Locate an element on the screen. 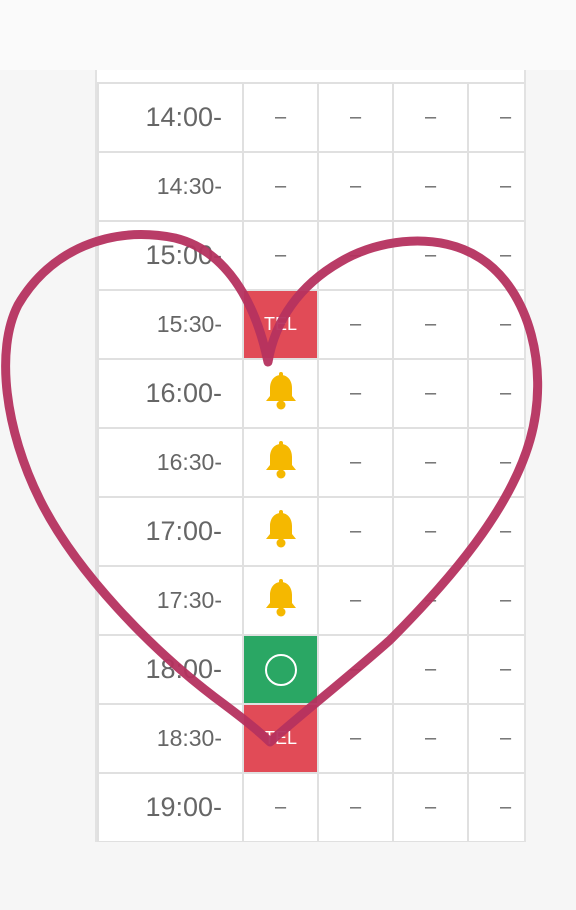  table-row: 15:00- – – – – is located at coordinates (310, 255).